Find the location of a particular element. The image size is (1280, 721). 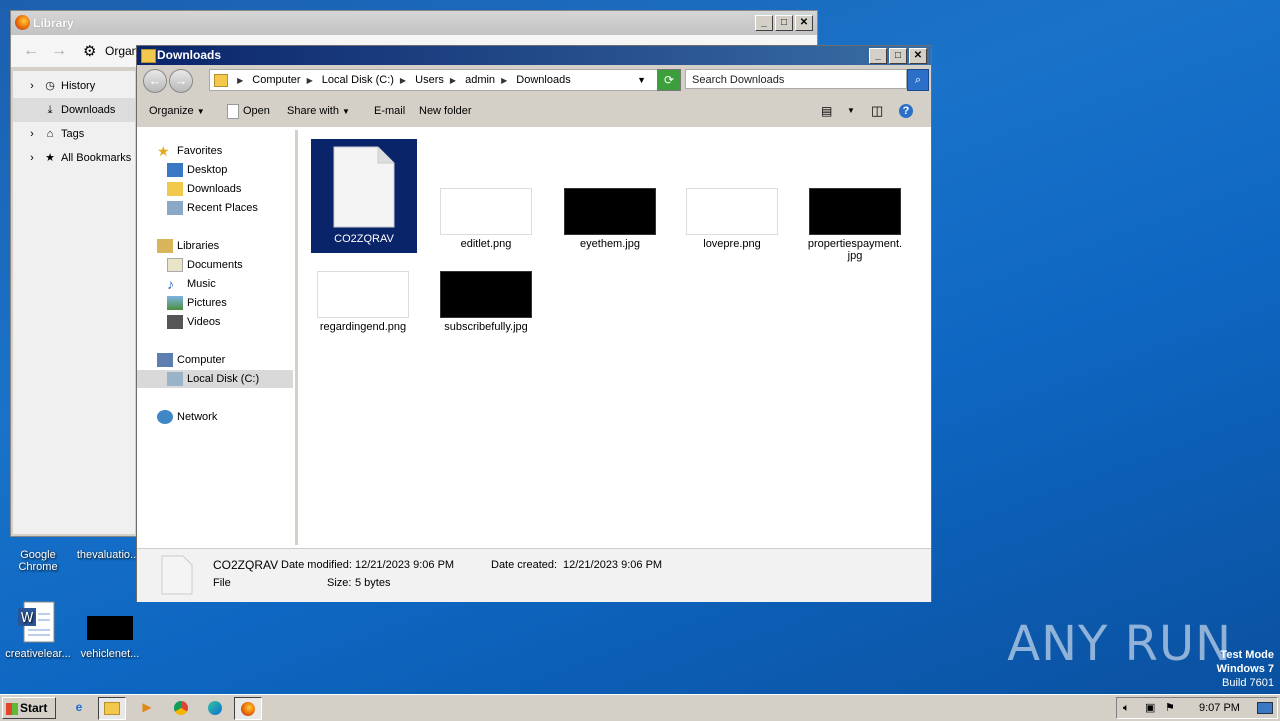

folder-icon is located at coordinates (112, 709).